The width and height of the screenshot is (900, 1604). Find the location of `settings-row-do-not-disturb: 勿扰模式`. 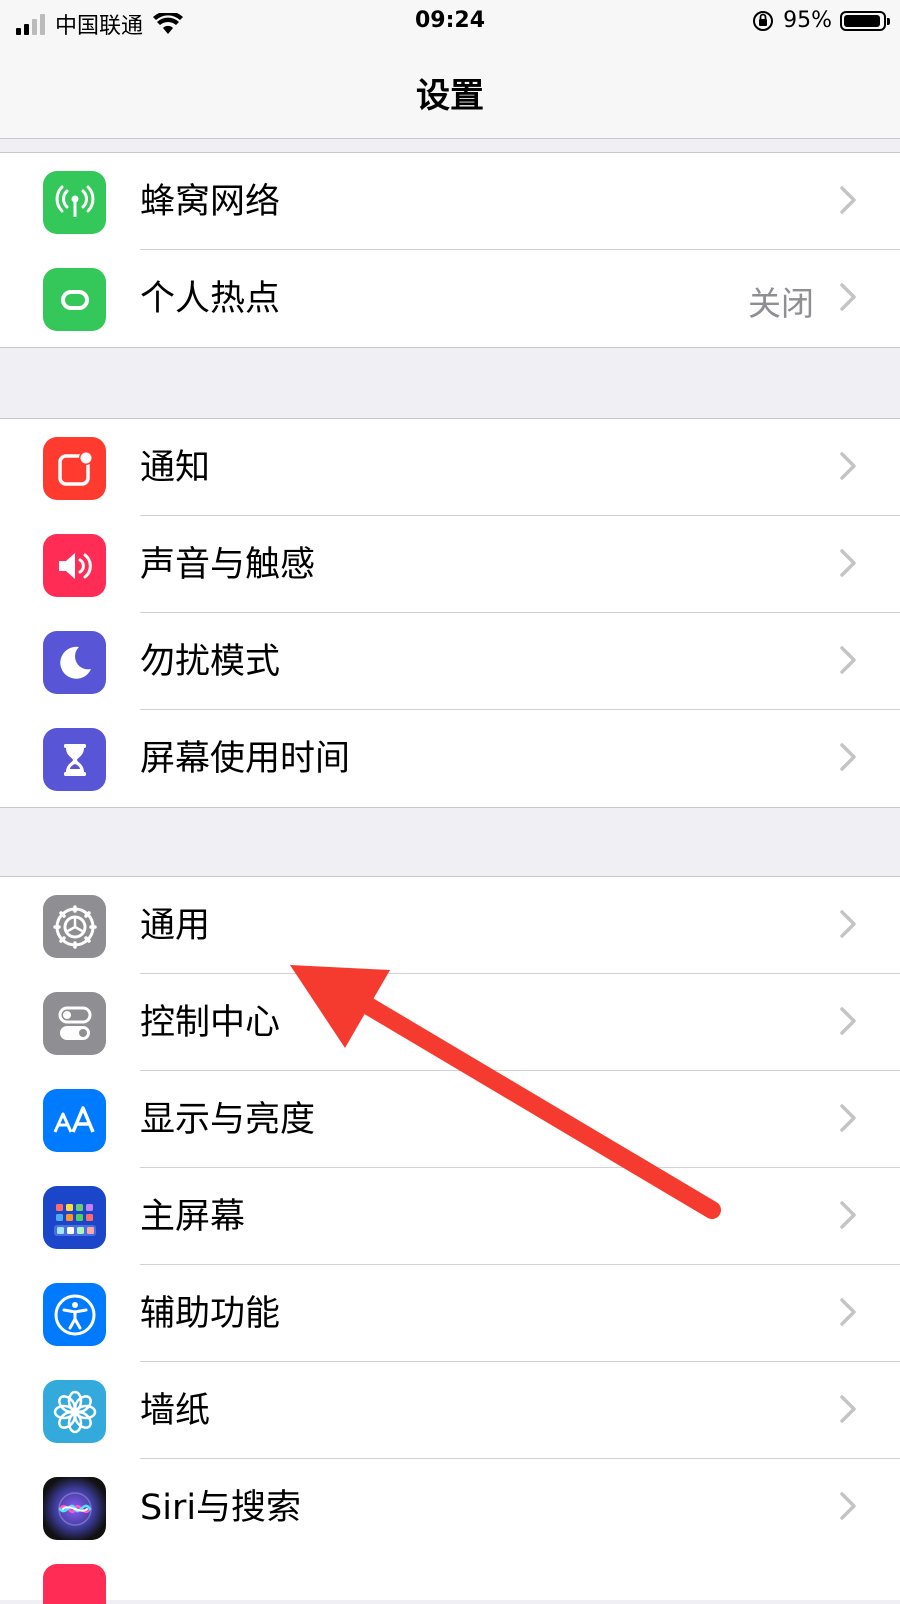

settings-row-do-not-disturb: 勿扰模式 is located at coordinates (450, 661).